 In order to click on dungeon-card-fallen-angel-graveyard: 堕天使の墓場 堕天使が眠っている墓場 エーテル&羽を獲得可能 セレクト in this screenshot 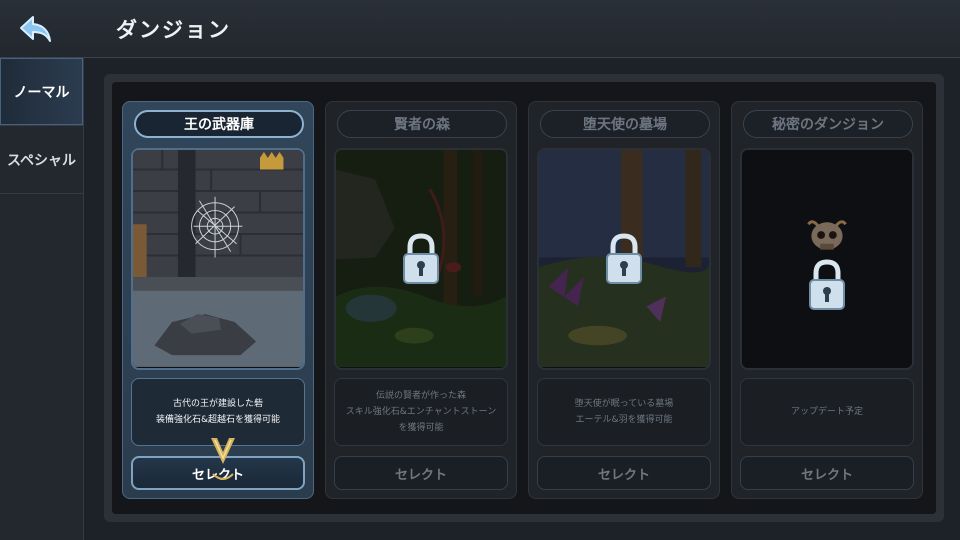, I will do `click(624, 300)`.